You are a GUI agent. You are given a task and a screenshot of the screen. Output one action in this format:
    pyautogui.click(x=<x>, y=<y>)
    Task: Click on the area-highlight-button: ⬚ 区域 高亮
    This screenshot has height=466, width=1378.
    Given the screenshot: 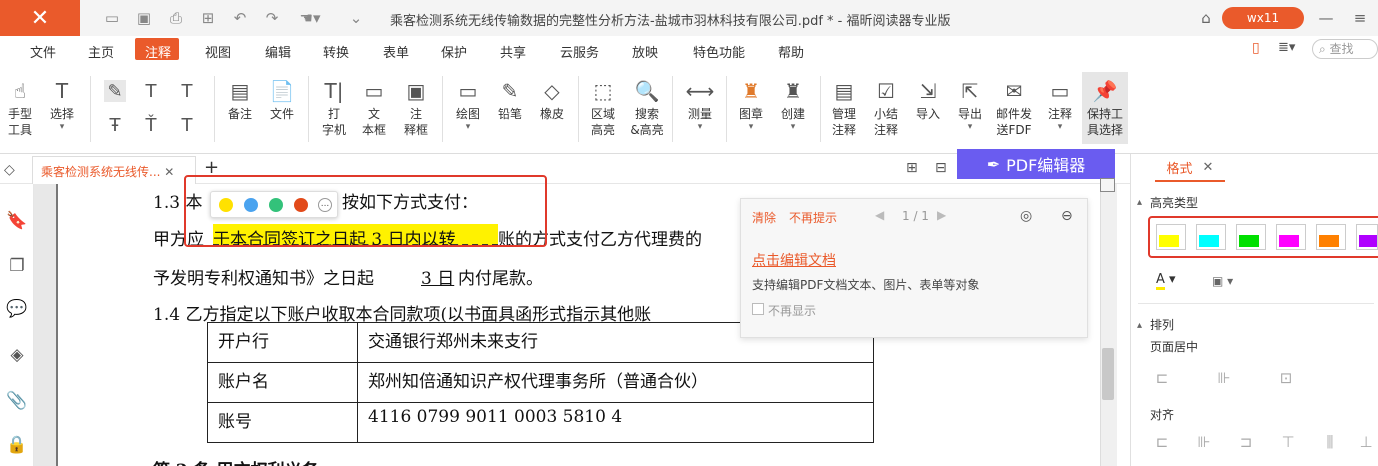 What is the action you would take?
    pyautogui.click(x=603, y=108)
    